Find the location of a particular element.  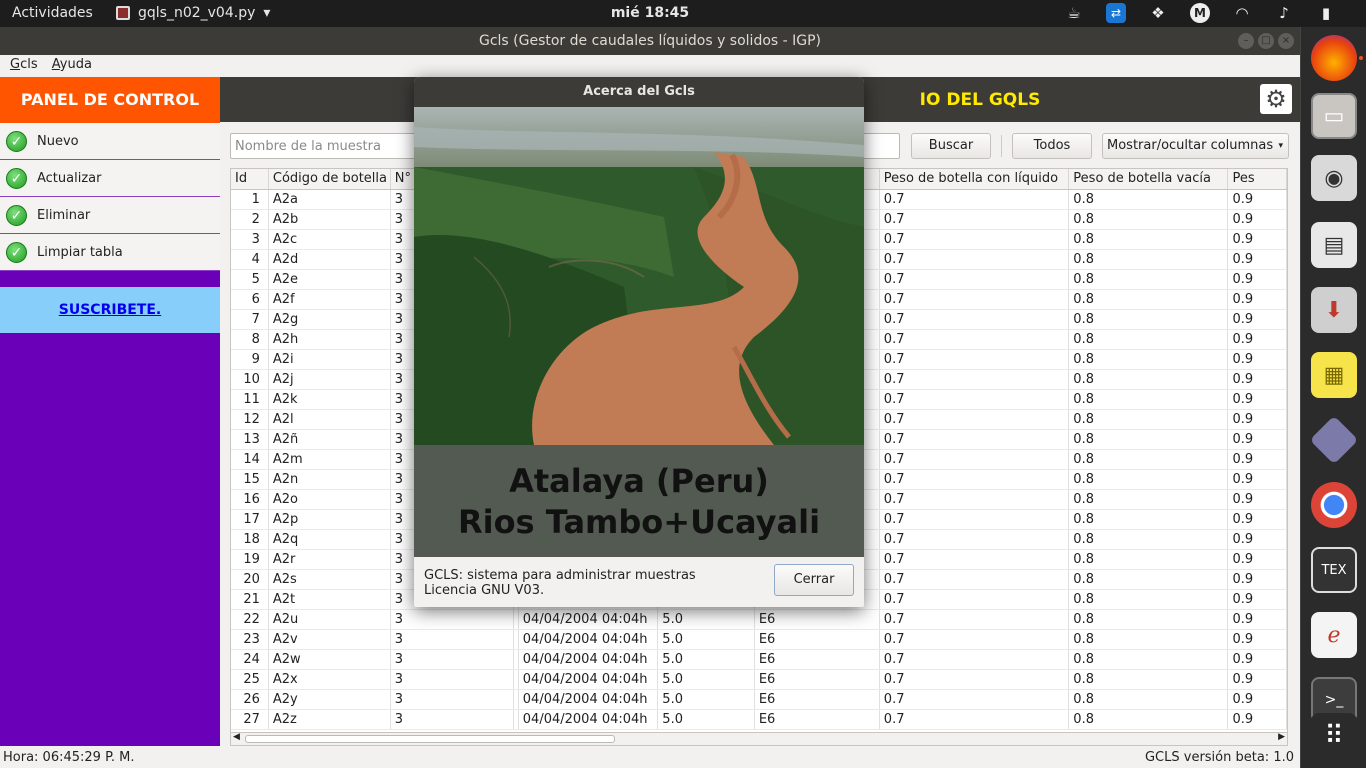

wifi-icon: ◠ is located at coordinates (1242, 13).